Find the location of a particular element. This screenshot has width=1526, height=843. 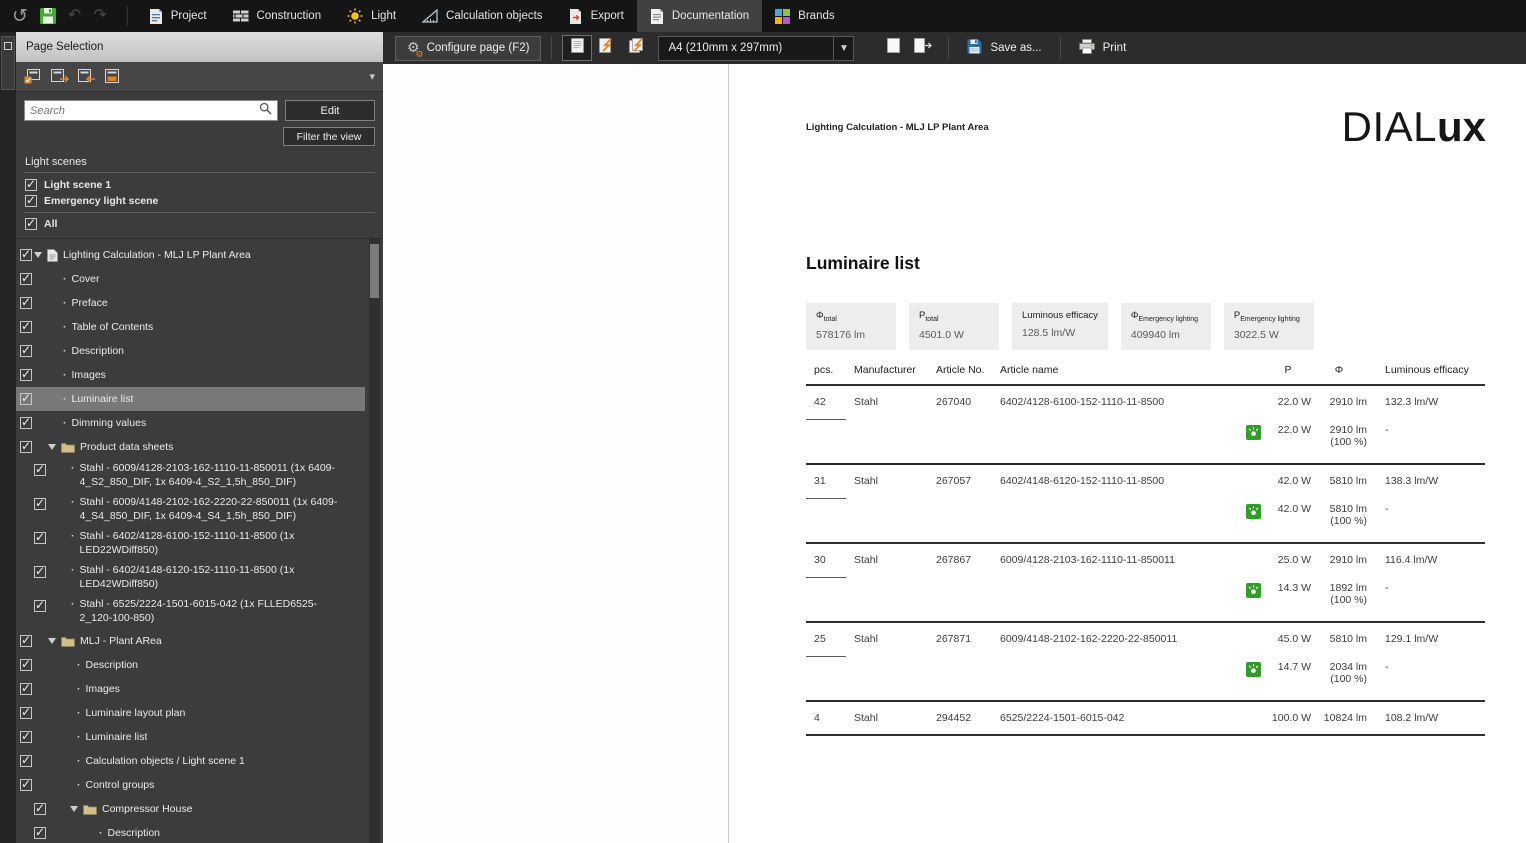

blank-page-button is located at coordinates (893, 48).